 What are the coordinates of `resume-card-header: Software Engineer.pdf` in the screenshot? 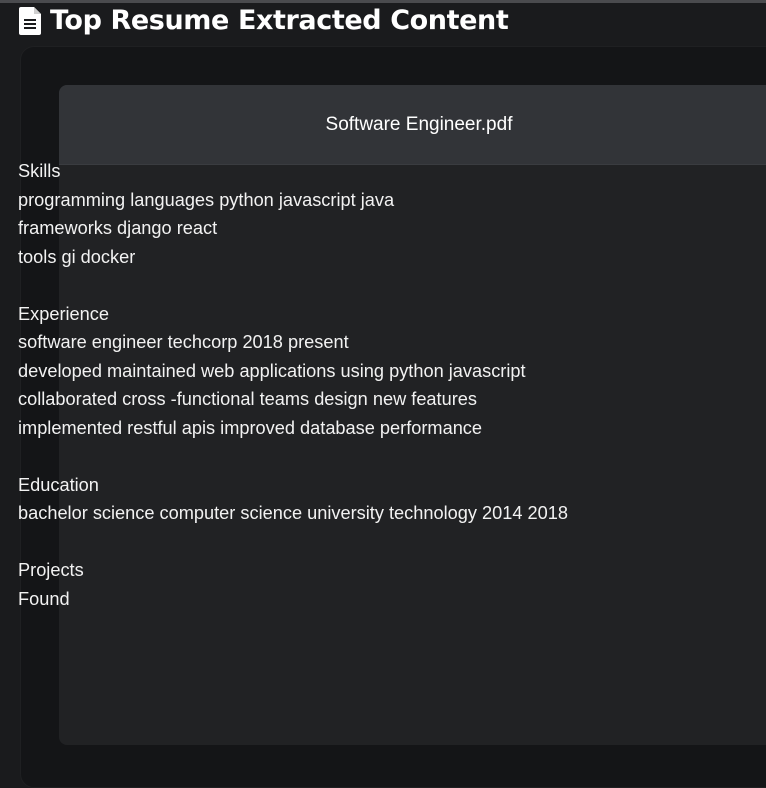 It's located at (412, 125).